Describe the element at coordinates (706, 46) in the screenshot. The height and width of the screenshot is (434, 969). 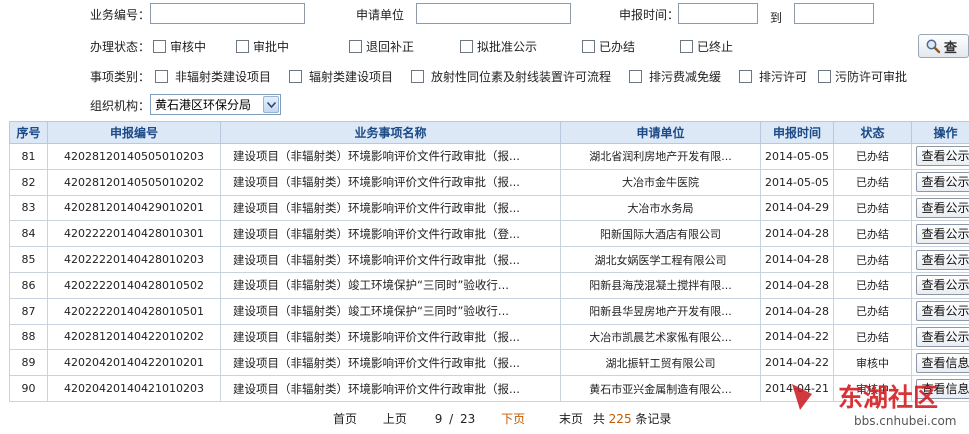
I see `status-checkbox-terminated: 已终止` at that location.